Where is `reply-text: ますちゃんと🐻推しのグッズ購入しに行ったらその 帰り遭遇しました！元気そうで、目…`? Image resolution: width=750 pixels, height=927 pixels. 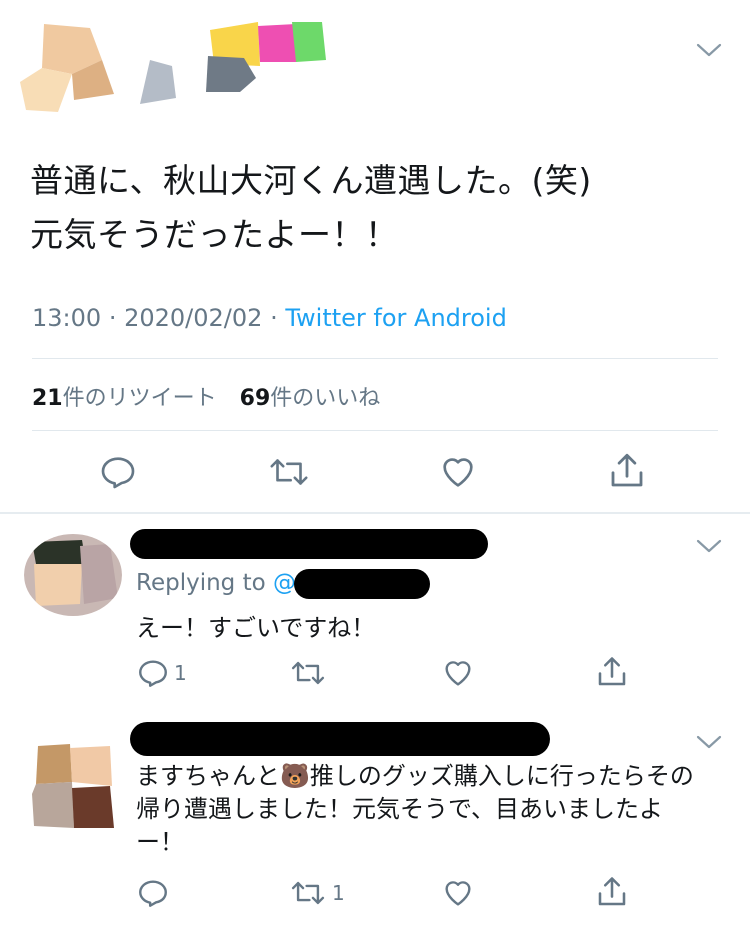 reply-text: ますちゃんと🐻推しのグッズ購入しに行ったらその 帰り遭遇しました！元気そうで、目… is located at coordinates (431, 809).